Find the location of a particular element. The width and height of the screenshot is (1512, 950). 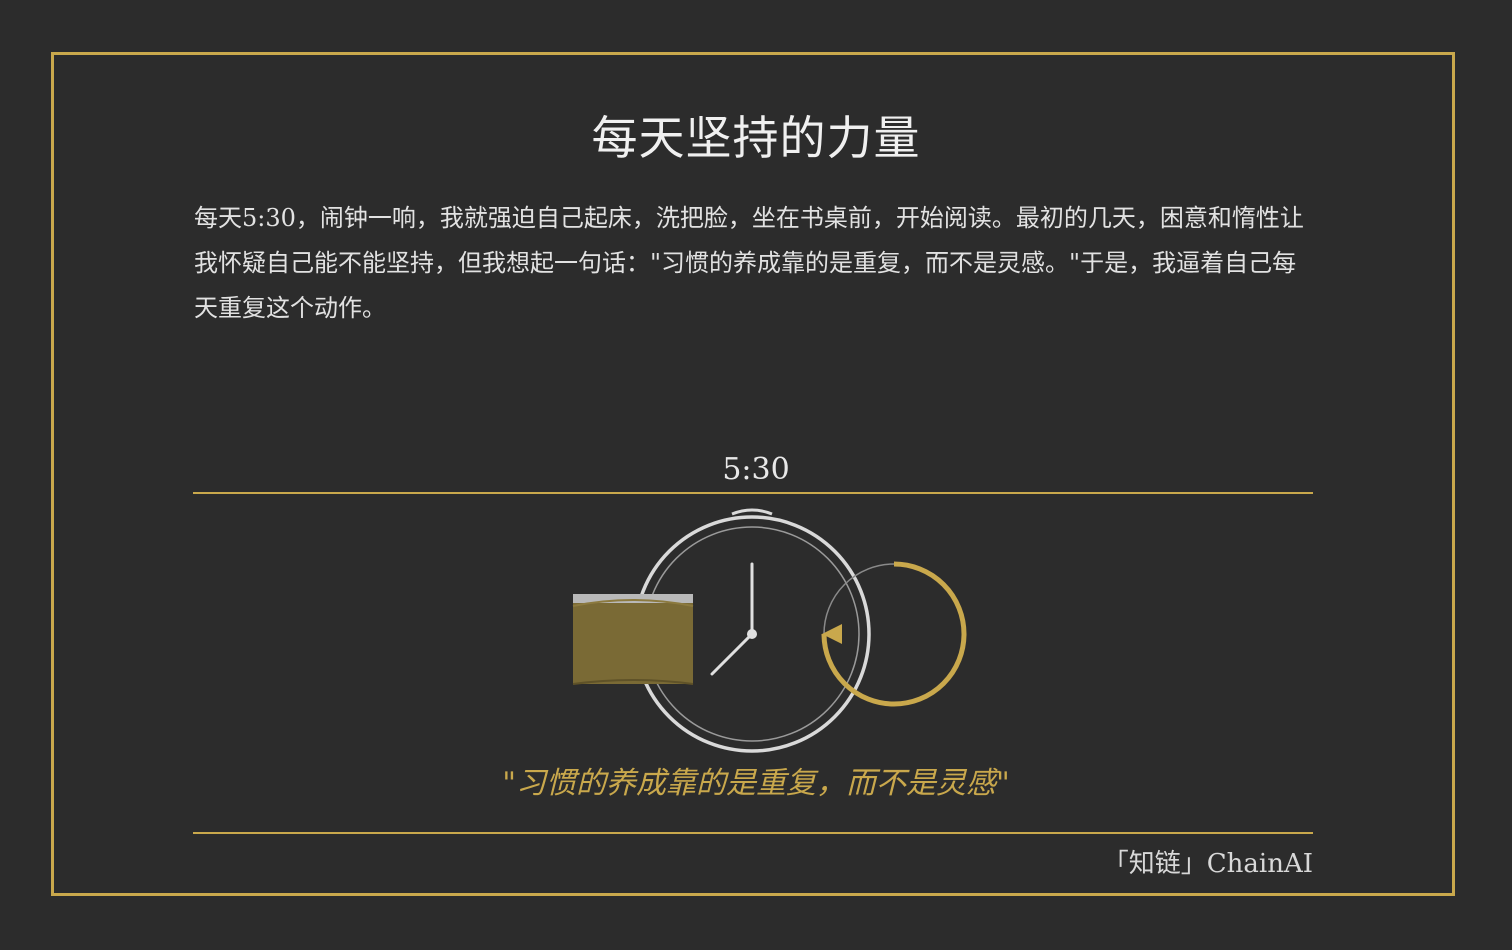

book-icon is located at coordinates (633, 639).